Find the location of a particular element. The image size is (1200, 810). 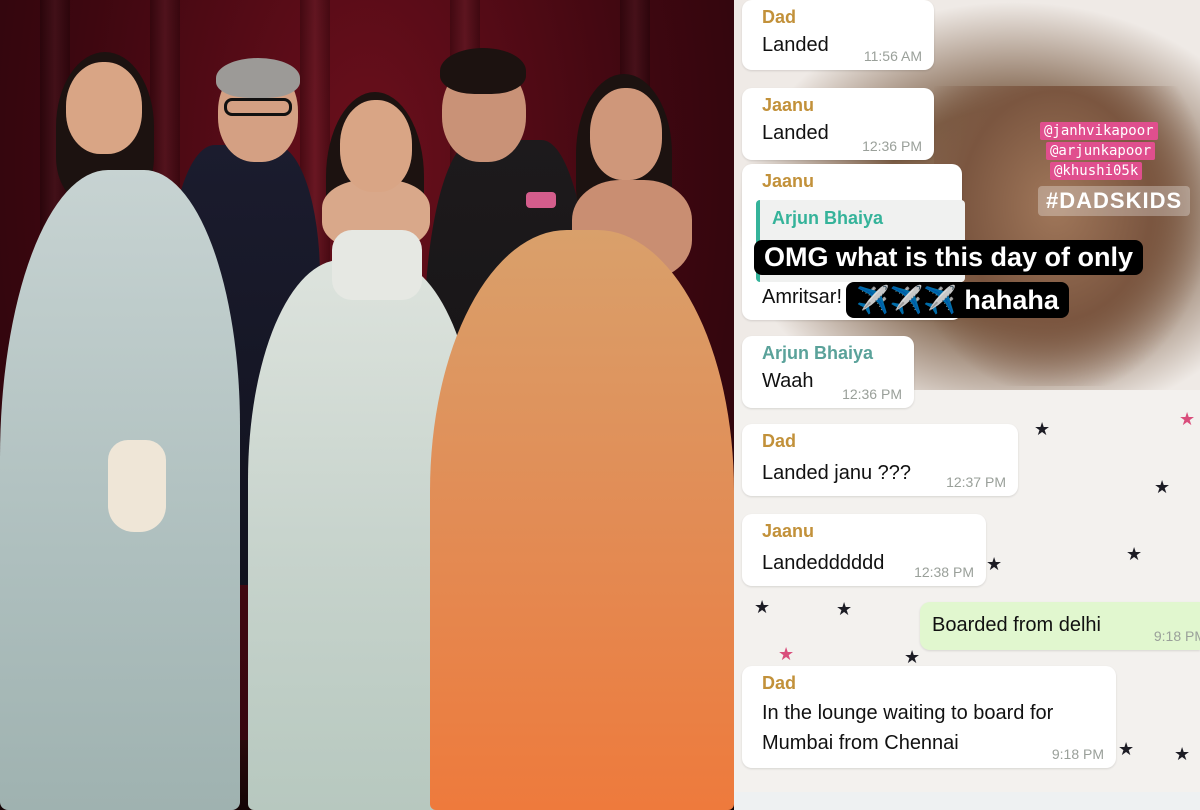

message-bubble: Arjun Bhaiya Waah 12:36 PM is located at coordinates (828, 372).